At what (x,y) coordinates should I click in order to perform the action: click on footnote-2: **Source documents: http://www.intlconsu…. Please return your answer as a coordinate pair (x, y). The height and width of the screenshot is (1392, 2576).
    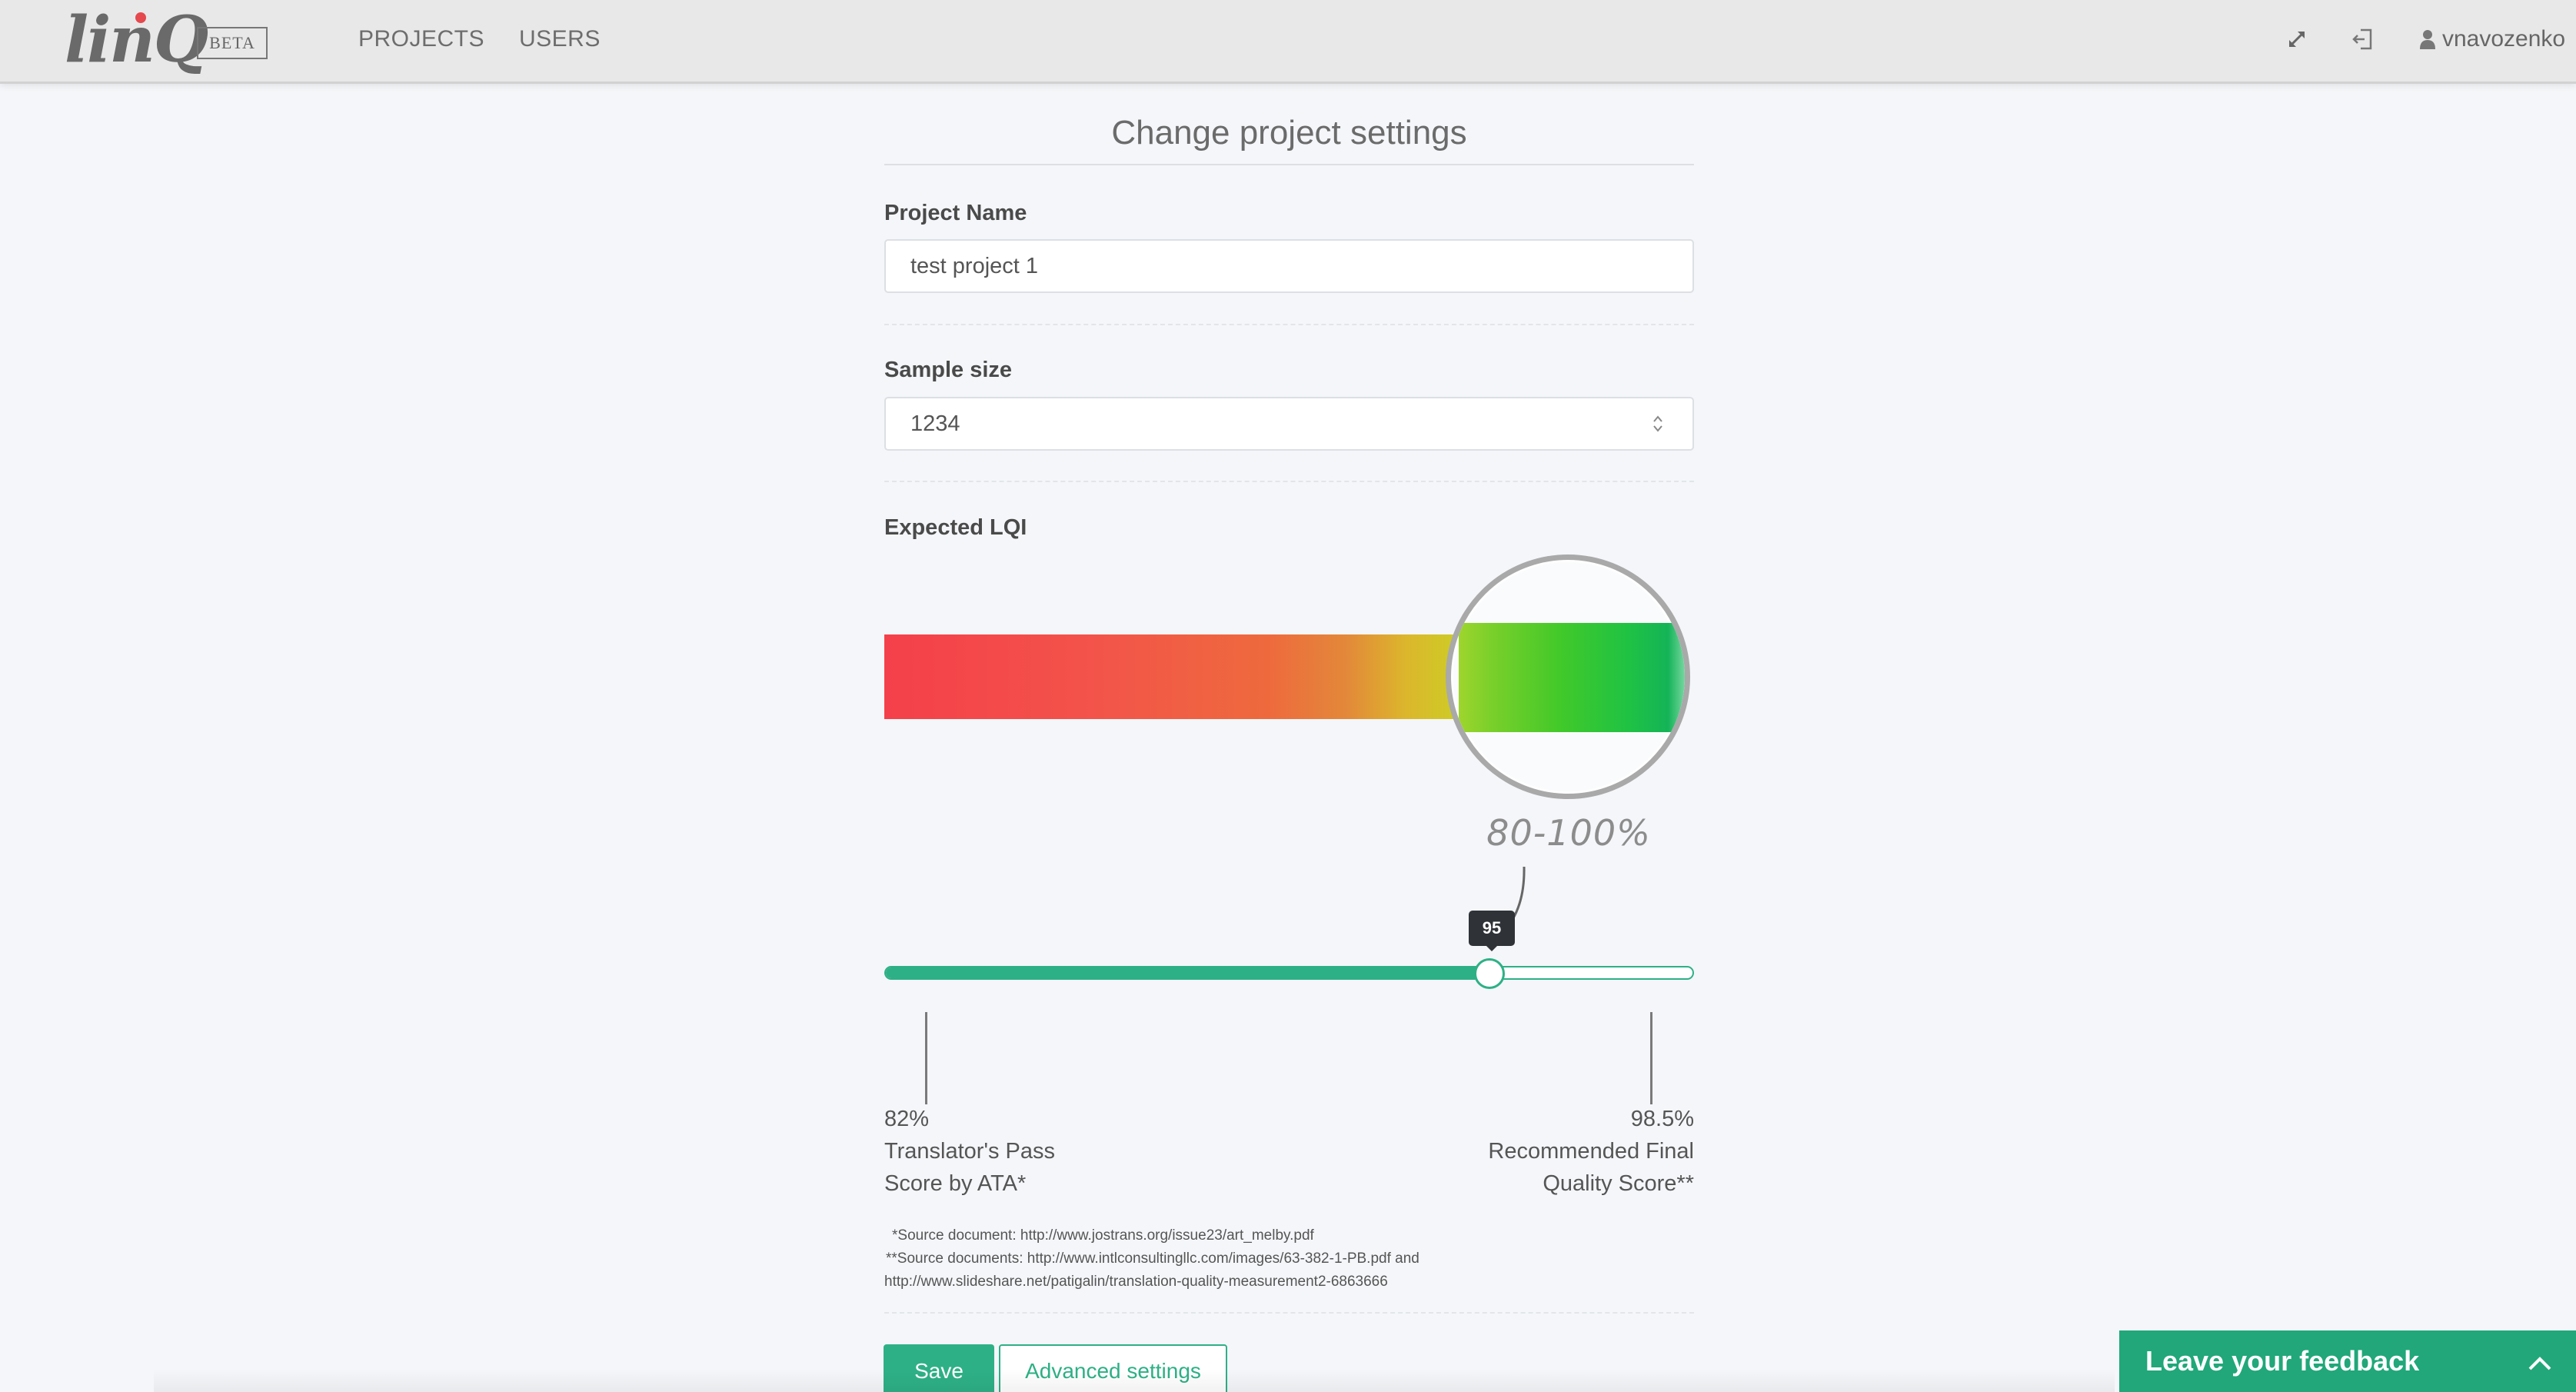
    Looking at the image, I should click on (1152, 1258).